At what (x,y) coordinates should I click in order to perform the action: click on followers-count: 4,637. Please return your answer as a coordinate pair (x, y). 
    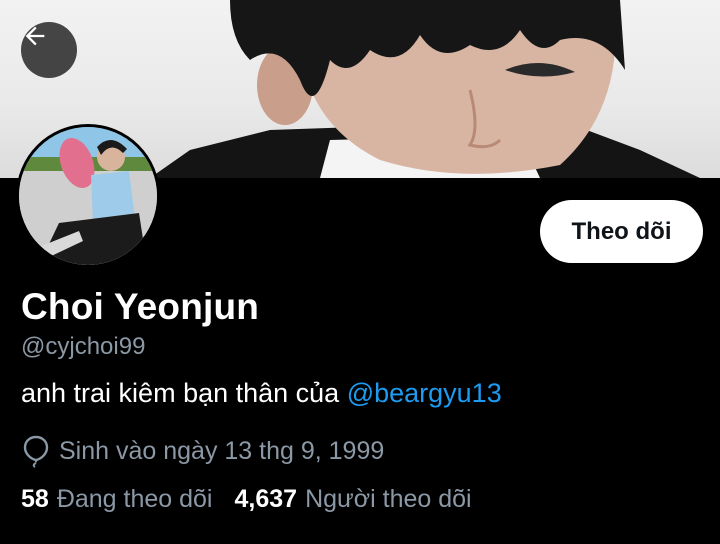
    Looking at the image, I should click on (266, 499).